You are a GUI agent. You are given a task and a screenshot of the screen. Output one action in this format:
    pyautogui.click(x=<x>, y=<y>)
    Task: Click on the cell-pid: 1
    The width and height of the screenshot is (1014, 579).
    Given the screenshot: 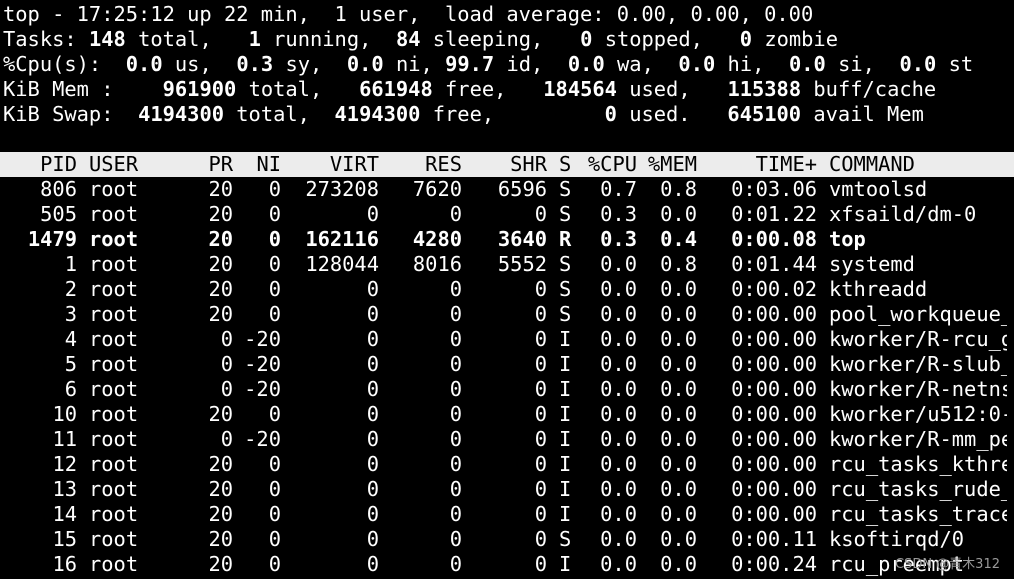 What is the action you would take?
    pyautogui.click(x=70, y=264)
    